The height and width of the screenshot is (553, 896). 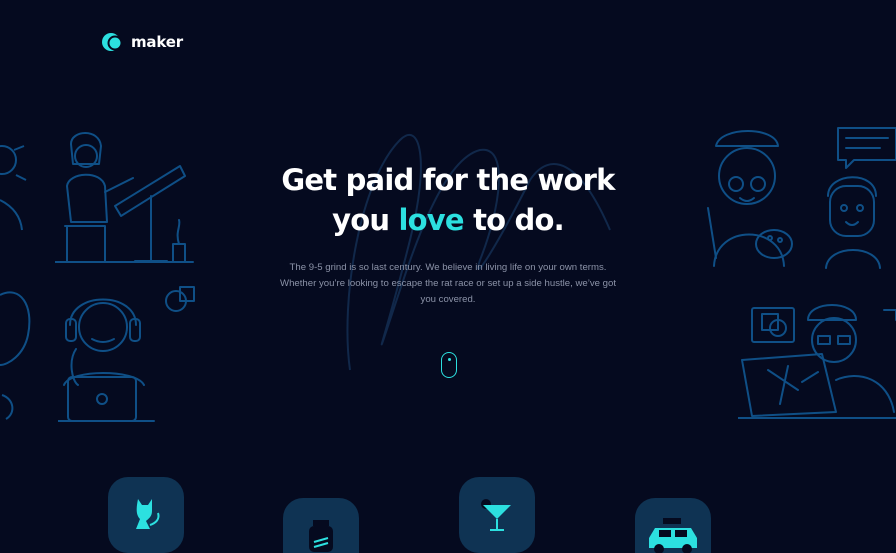 What do you see at coordinates (361, 220) in the screenshot?
I see `headline-word-you: you` at bounding box center [361, 220].